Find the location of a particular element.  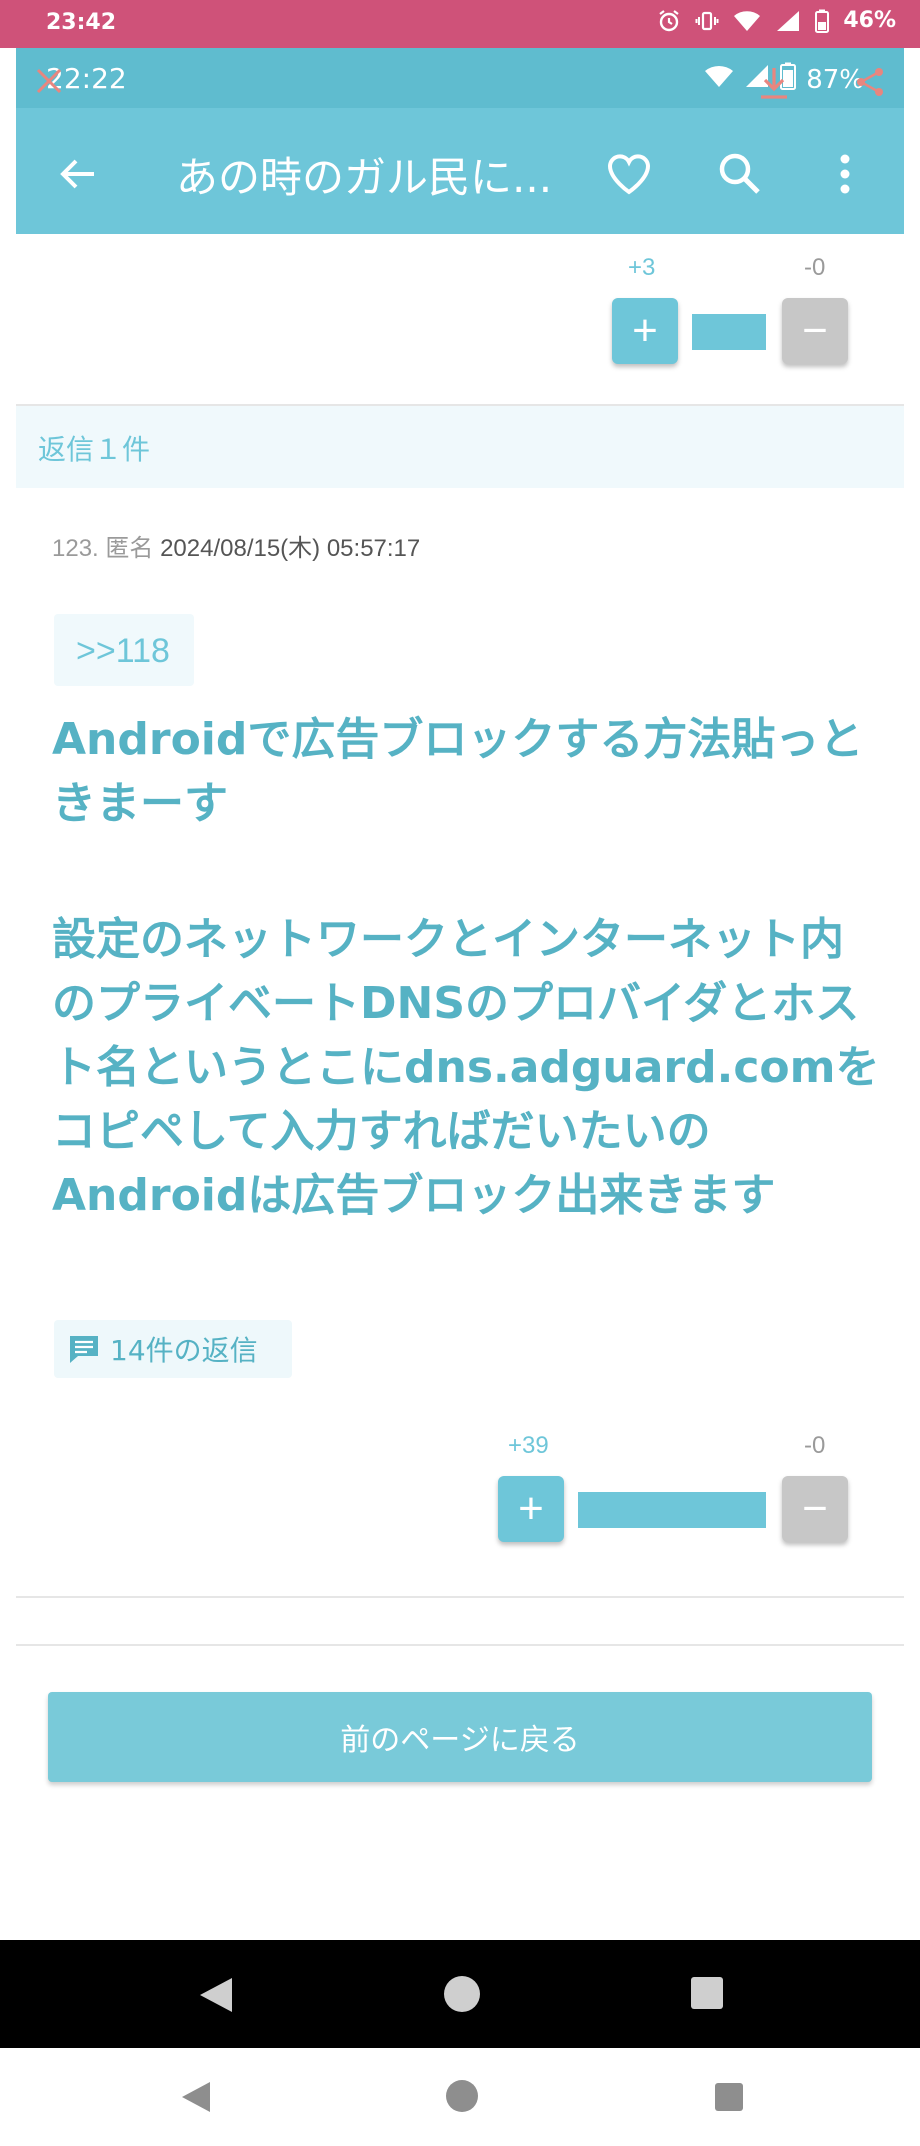

replies-button: 14件の返信 is located at coordinates (173, 1349).